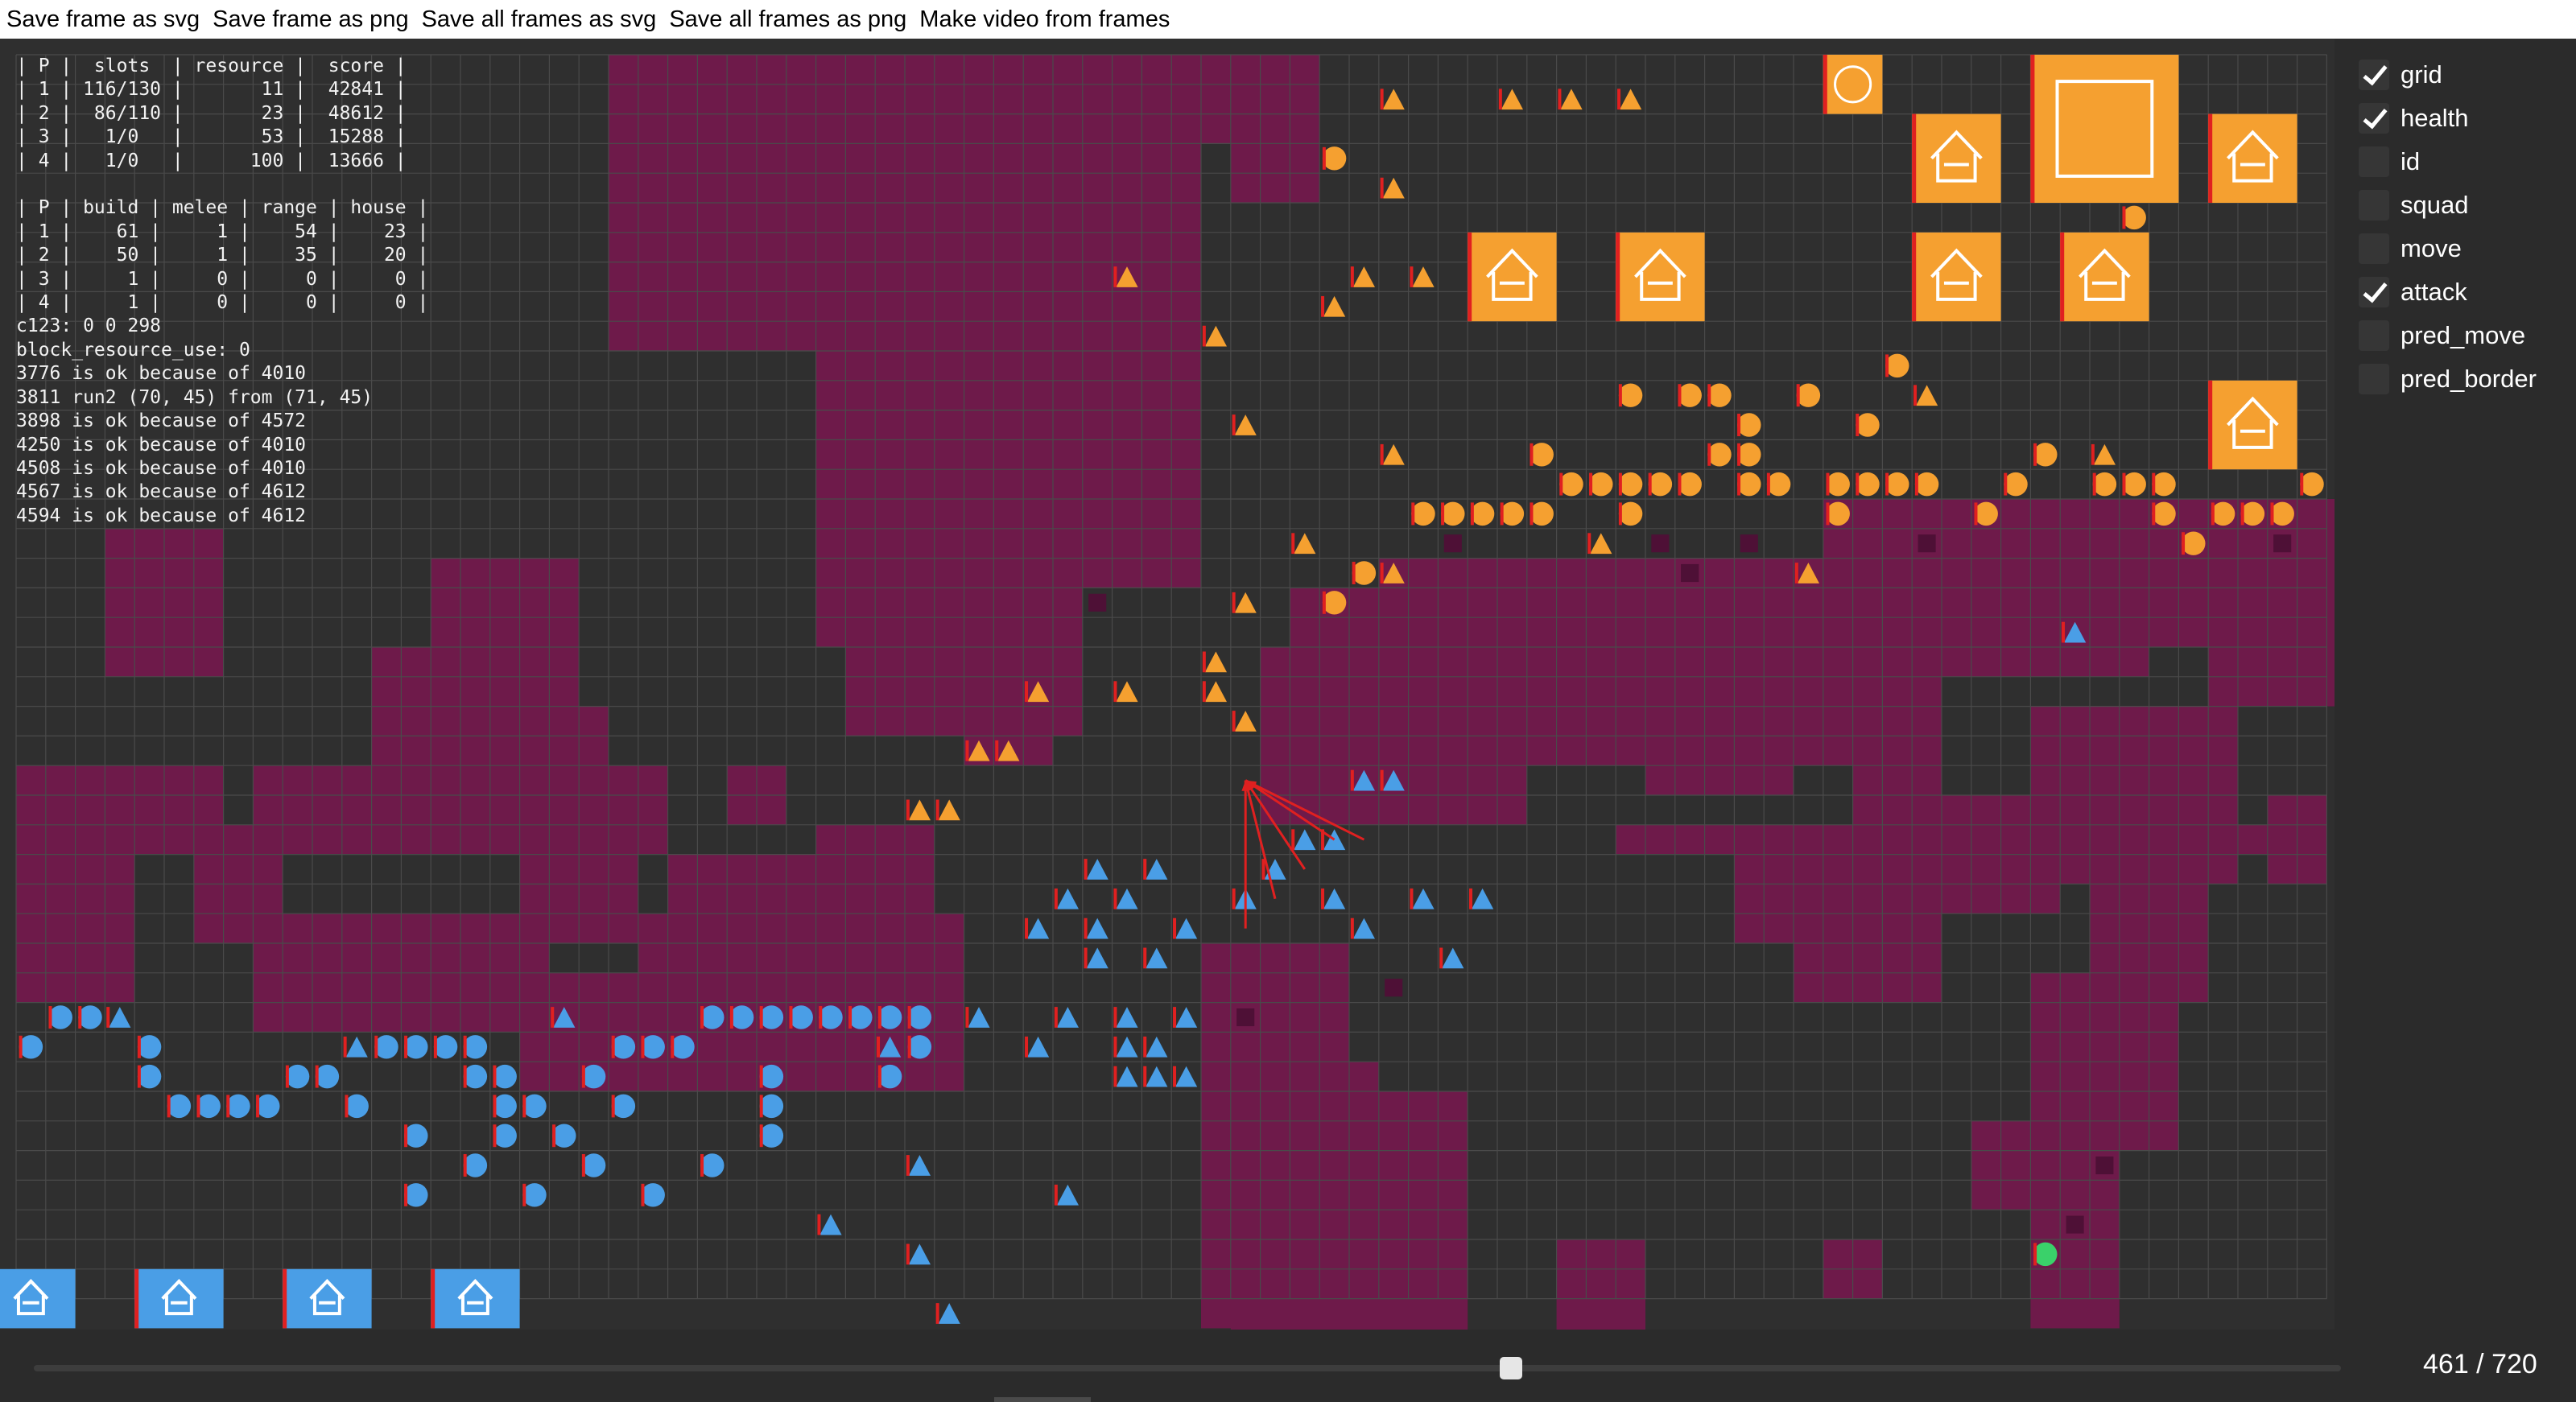  I want to click on overlay-line: block_resource_use: 0, so click(133, 350).